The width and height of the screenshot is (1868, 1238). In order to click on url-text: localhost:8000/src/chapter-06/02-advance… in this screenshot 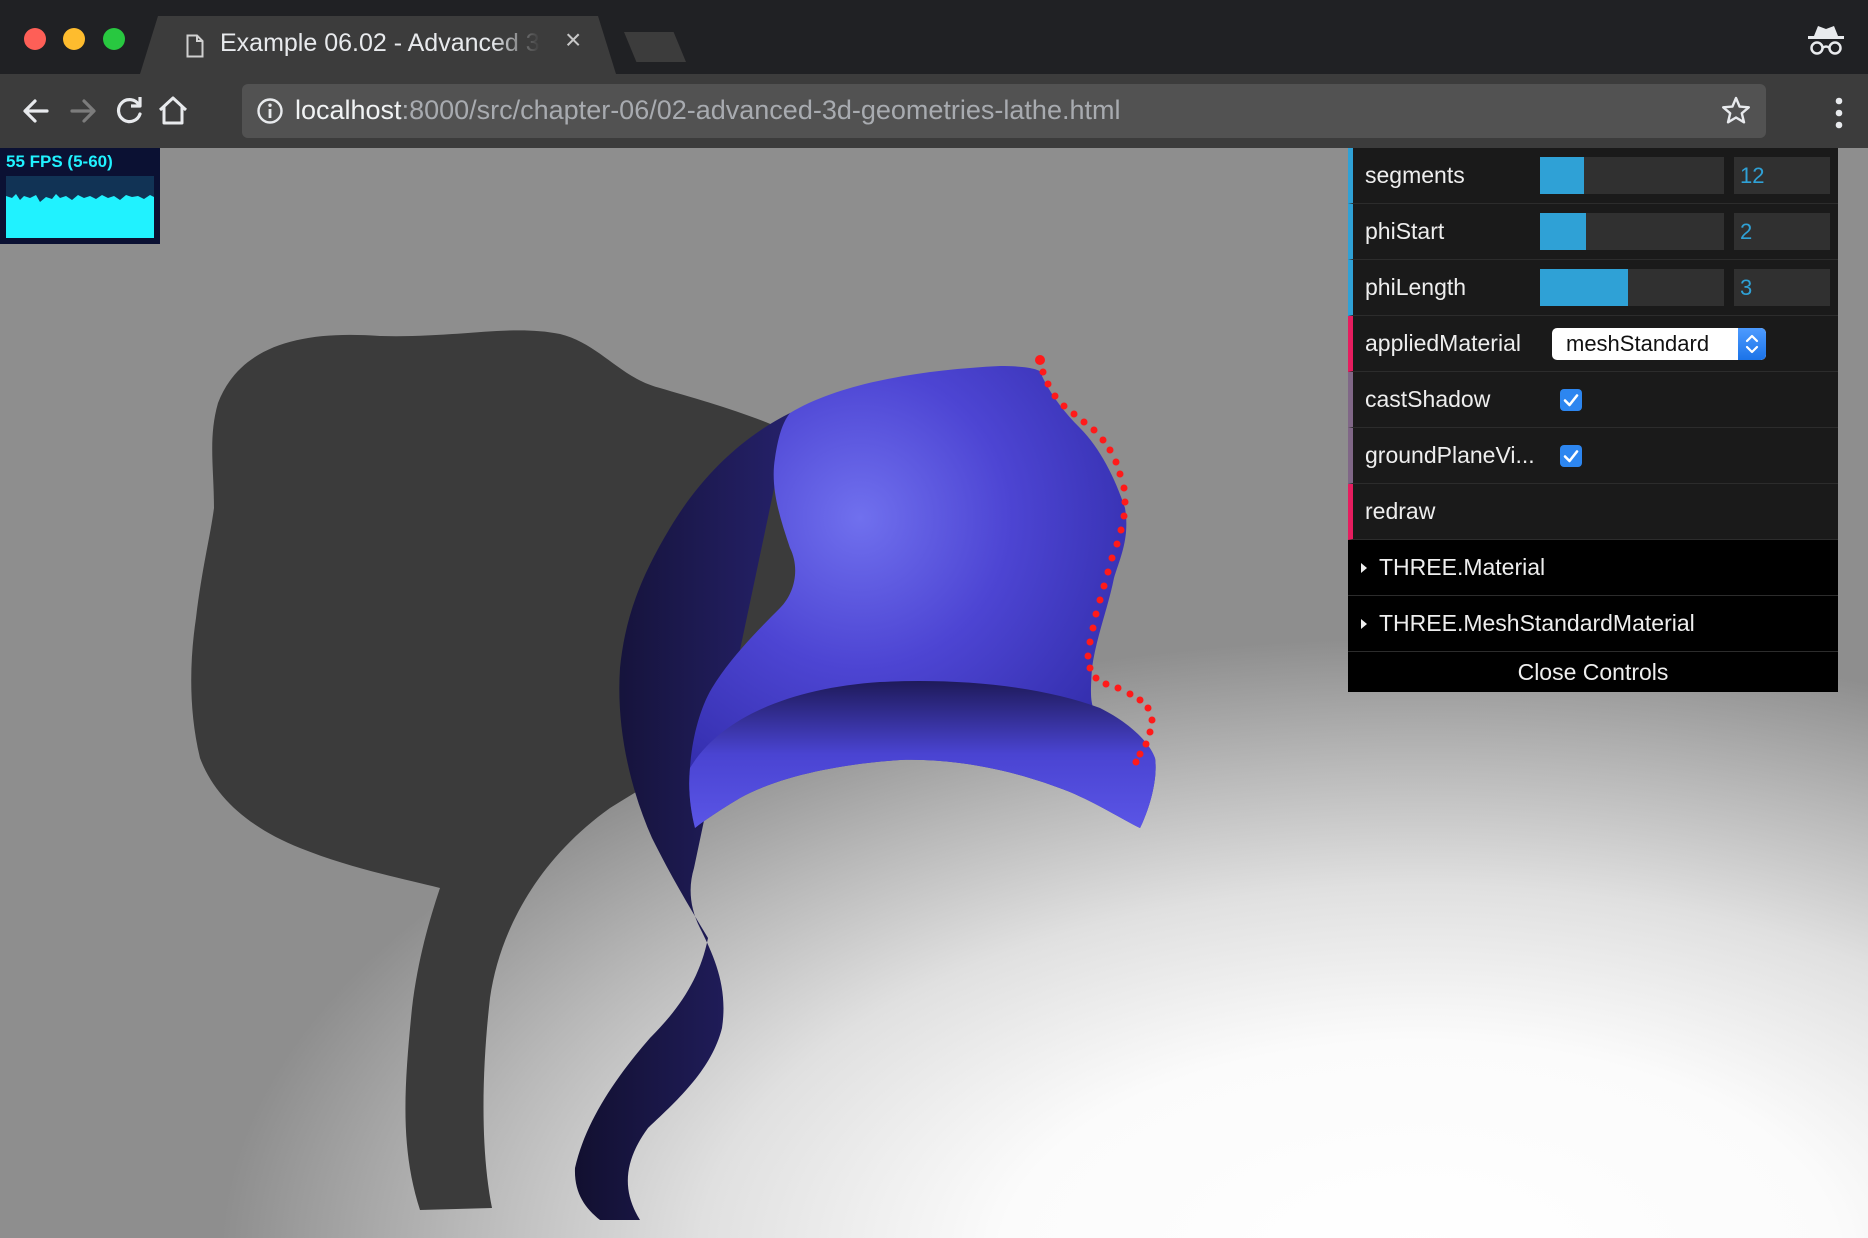, I will do `click(707, 110)`.